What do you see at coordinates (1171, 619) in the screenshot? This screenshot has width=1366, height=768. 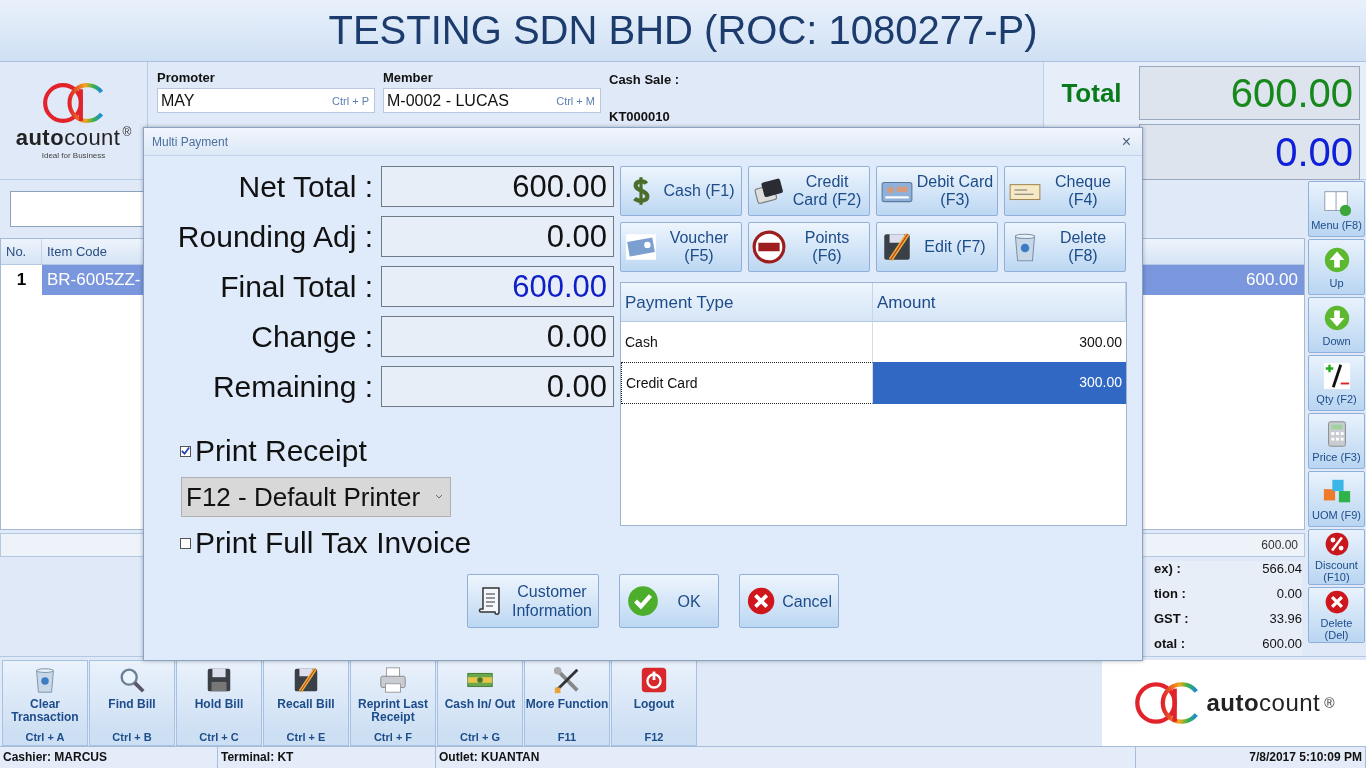 I see `summary-label: GST :` at bounding box center [1171, 619].